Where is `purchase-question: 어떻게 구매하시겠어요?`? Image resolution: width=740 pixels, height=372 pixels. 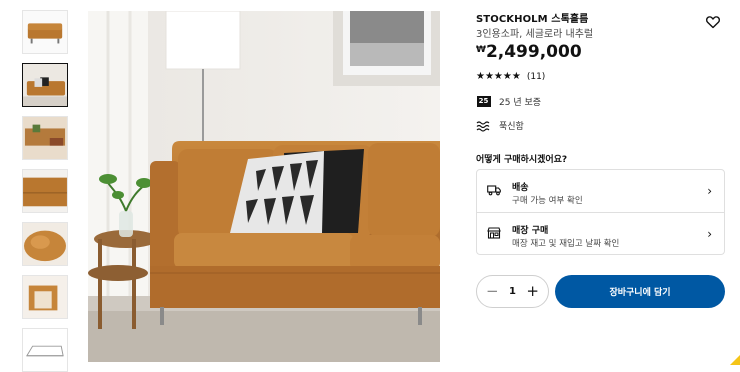
purchase-question: 어떻게 구매하시겠어요? is located at coordinates (522, 160).